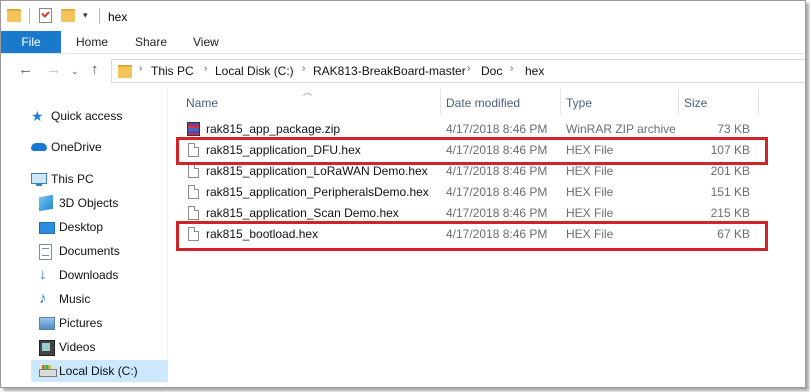 This screenshot has height=392, width=810. Describe the element at coordinates (534, 71) in the screenshot. I see `breadcrumb-hex: hex` at that location.